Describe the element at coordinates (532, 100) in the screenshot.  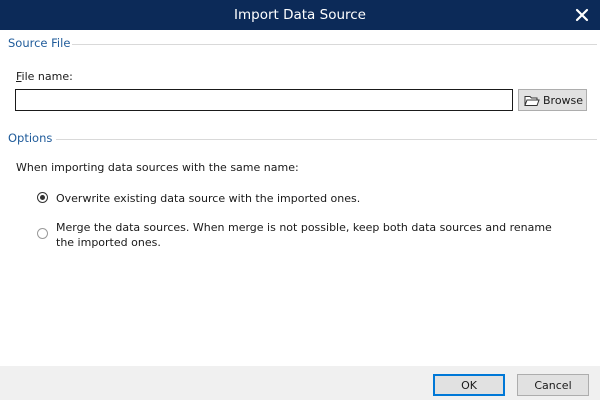
I see `folder-icon` at that location.